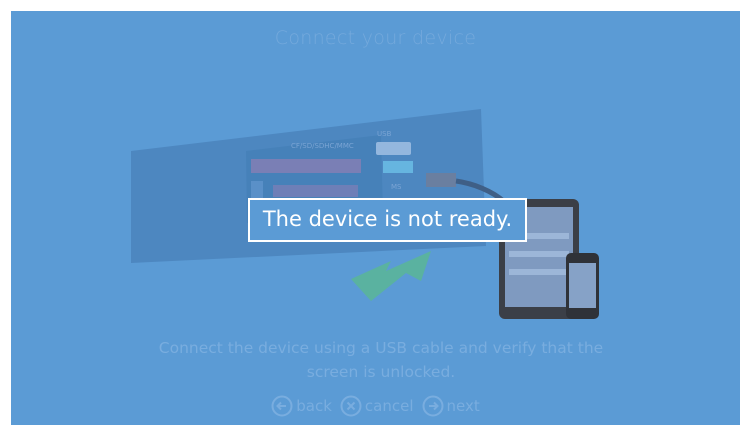 The width and height of the screenshot is (753, 425). I want to click on port-label-usb: USB, so click(384, 134).